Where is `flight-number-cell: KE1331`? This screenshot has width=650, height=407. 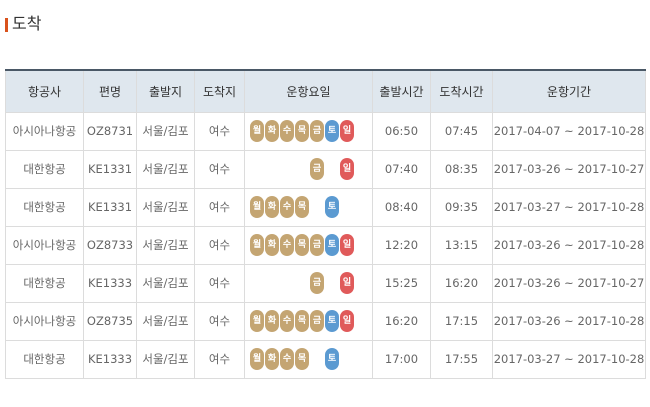
flight-number-cell: KE1331 is located at coordinates (110, 207).